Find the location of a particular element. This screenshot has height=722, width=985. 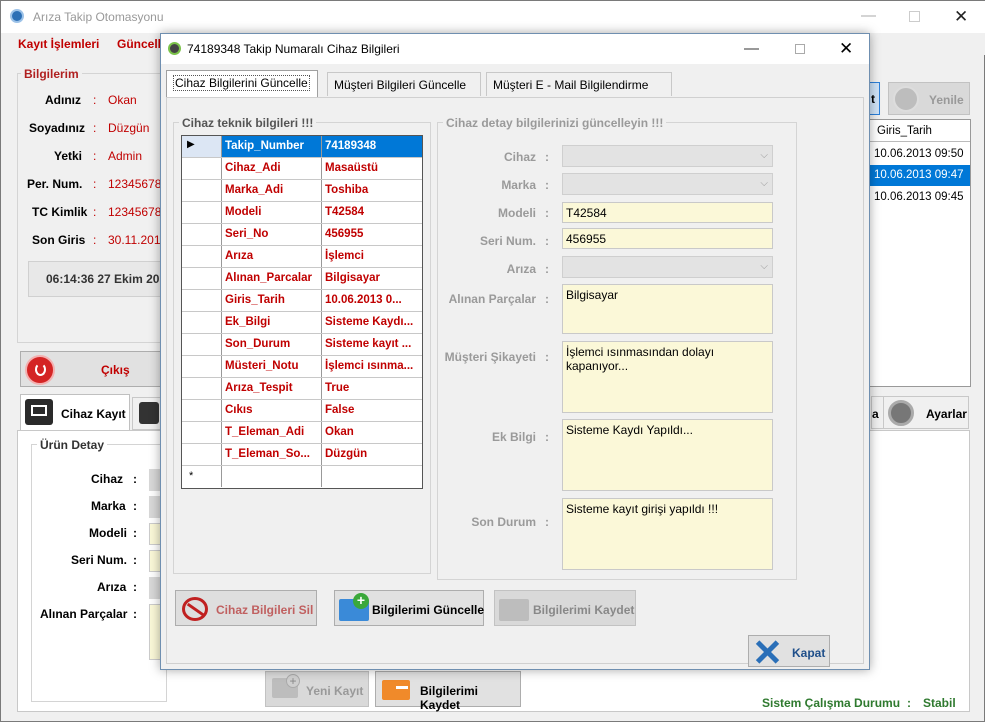

info-value-tc: 123456789 is located at coordinates (136, 212).